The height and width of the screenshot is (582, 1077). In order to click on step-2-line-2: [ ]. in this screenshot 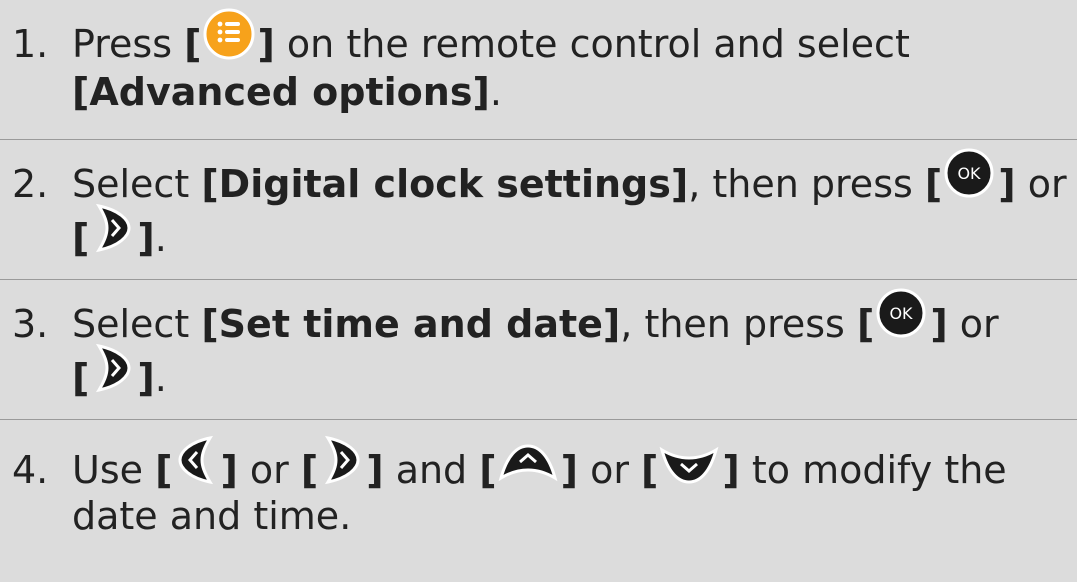, I will do `click(119, 231)`.